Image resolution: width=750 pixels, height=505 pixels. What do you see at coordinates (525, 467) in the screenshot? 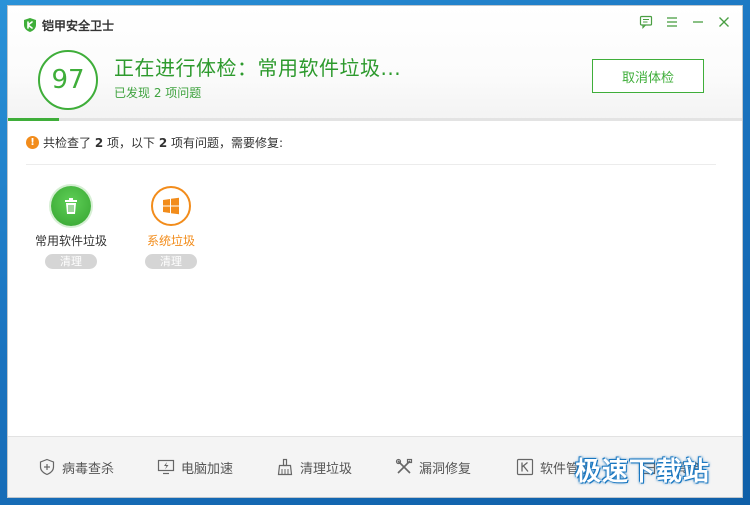
I see `k-box-icon` at bounding box center [525, 467].